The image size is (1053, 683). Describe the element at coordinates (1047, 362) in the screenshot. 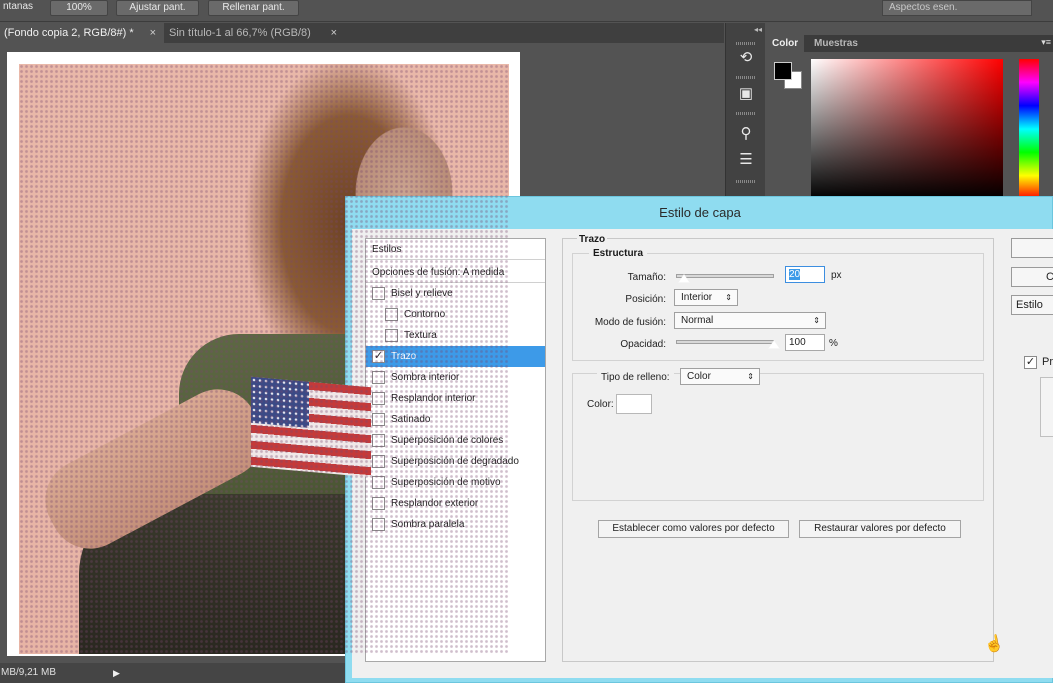

I see `preview-label: Pre` at that location.